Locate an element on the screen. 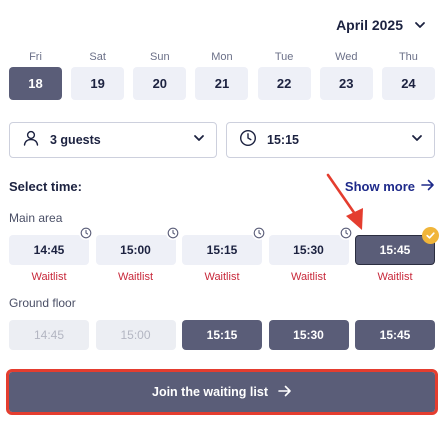 This screenshot has height=421, width=443. time-slot: 15:15 is located at coordinates (222, 335).